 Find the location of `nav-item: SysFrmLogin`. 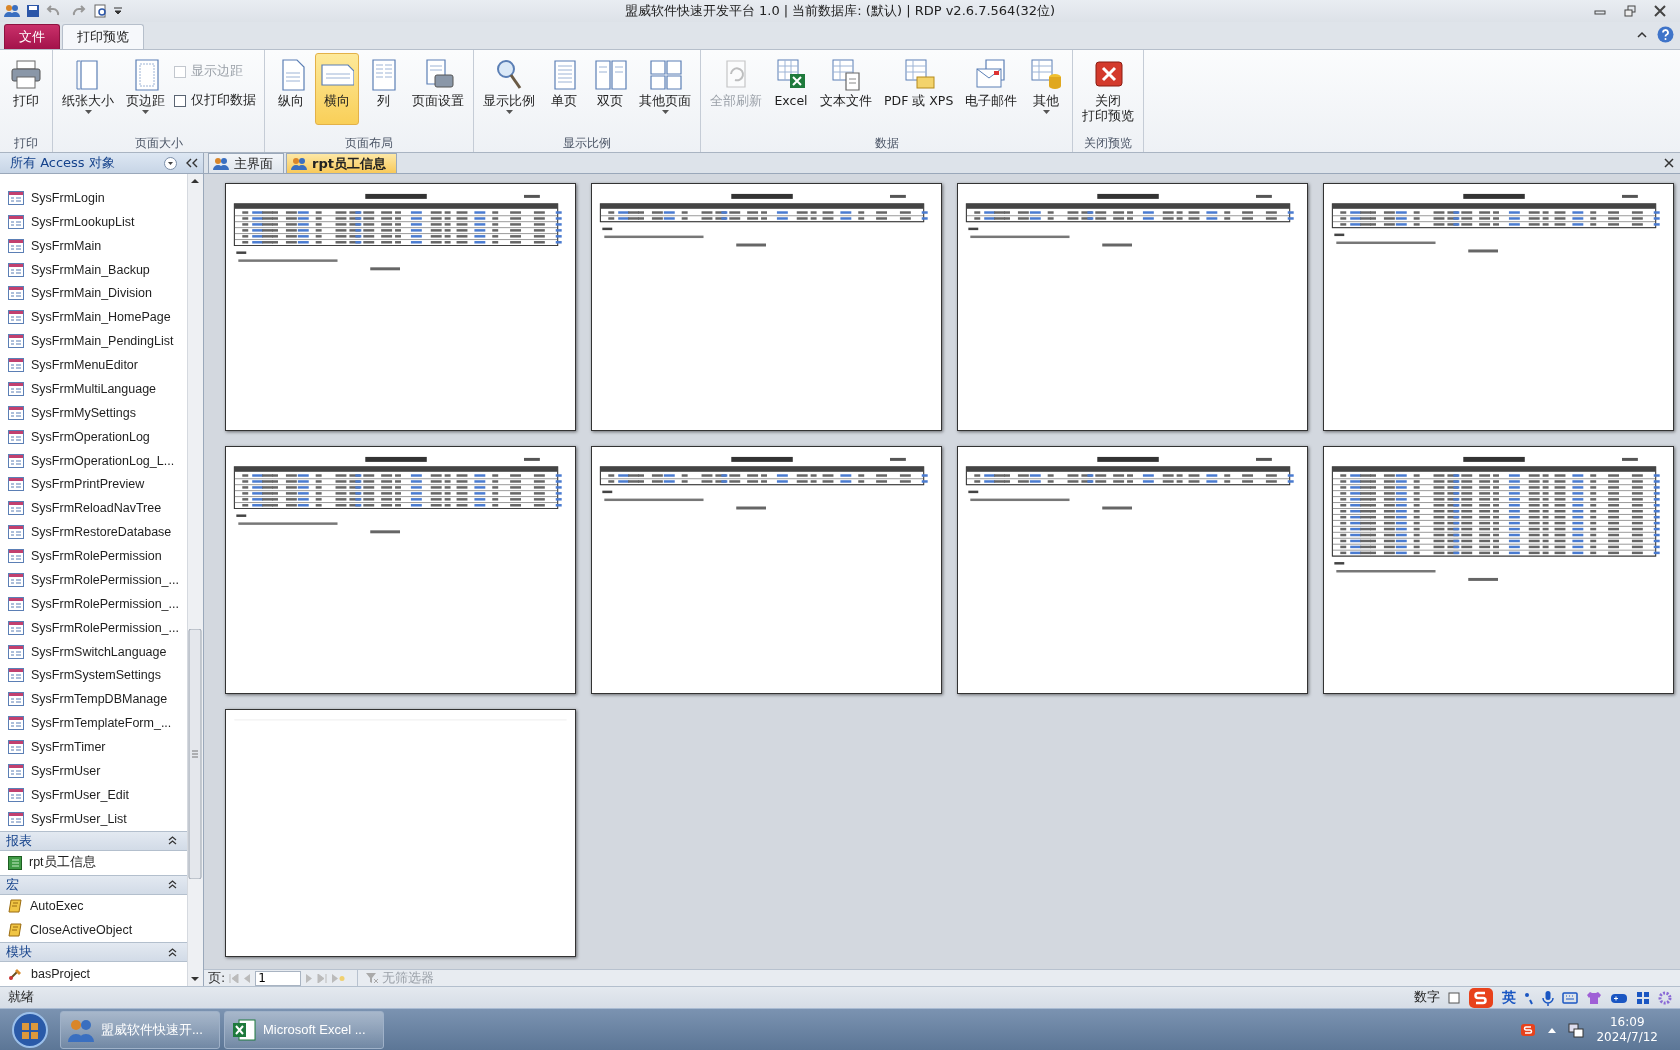

nav-item: SysFrmLogin is located at coordinates (93, 198).